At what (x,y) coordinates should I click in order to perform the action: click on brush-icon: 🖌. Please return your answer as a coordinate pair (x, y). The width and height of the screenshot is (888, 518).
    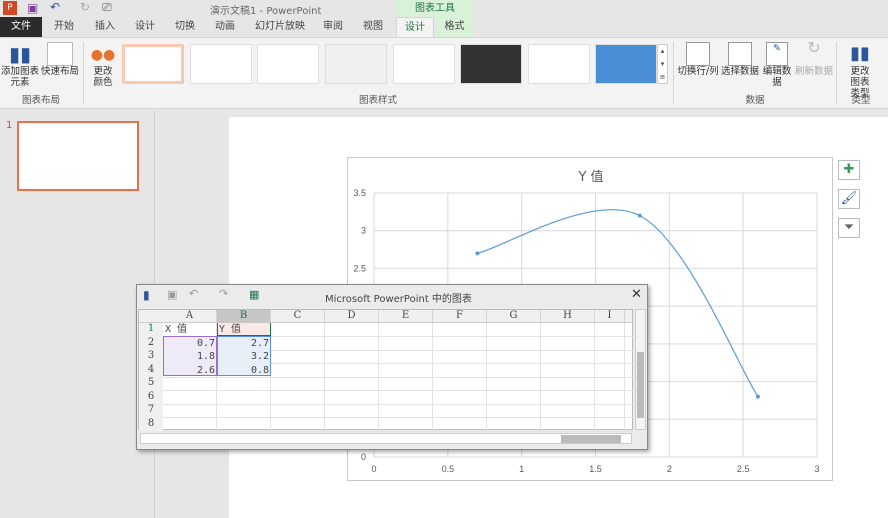
    Looking at the image, I should click on (849, 198).